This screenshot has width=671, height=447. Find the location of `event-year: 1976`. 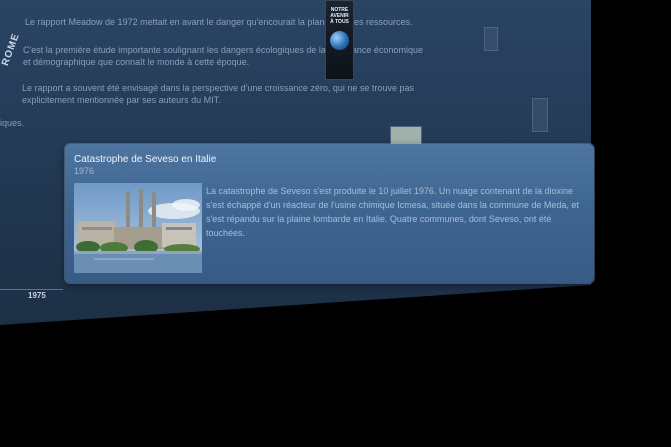

event-year: 1976 is located at coordinates (84, 171).